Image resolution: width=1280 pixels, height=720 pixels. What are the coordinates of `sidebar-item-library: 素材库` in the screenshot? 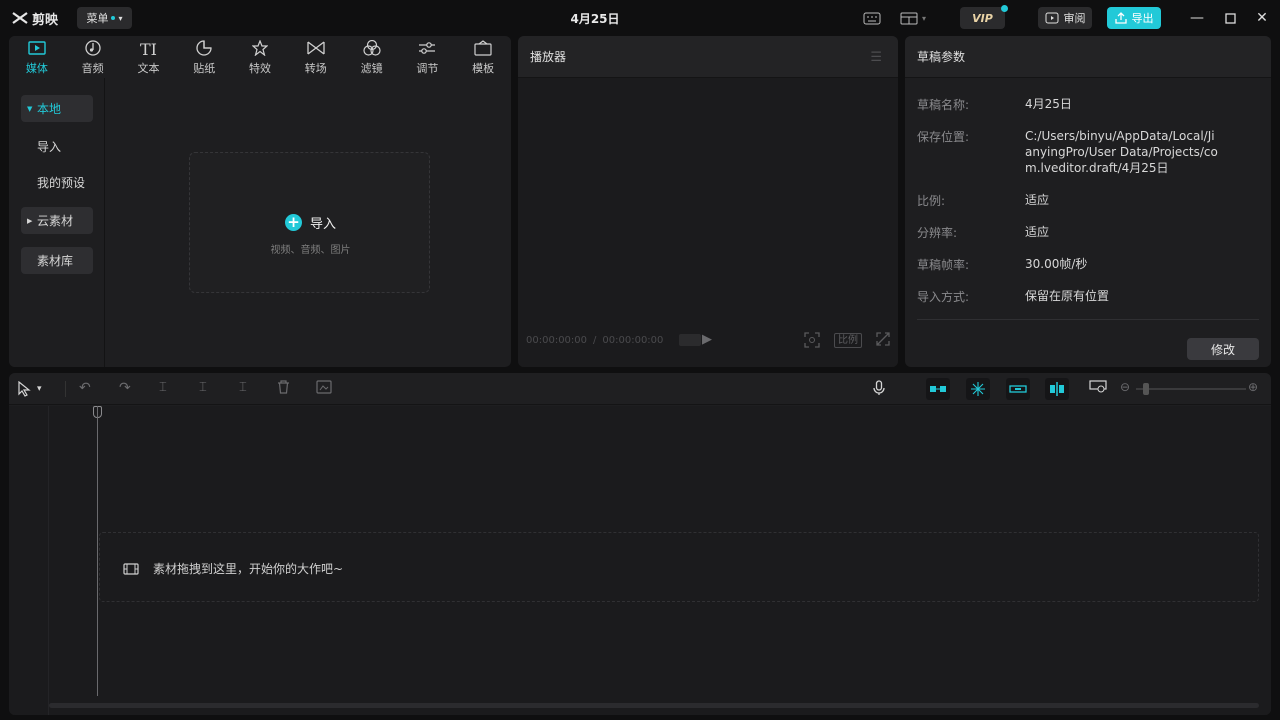 It's located at (57, 260).